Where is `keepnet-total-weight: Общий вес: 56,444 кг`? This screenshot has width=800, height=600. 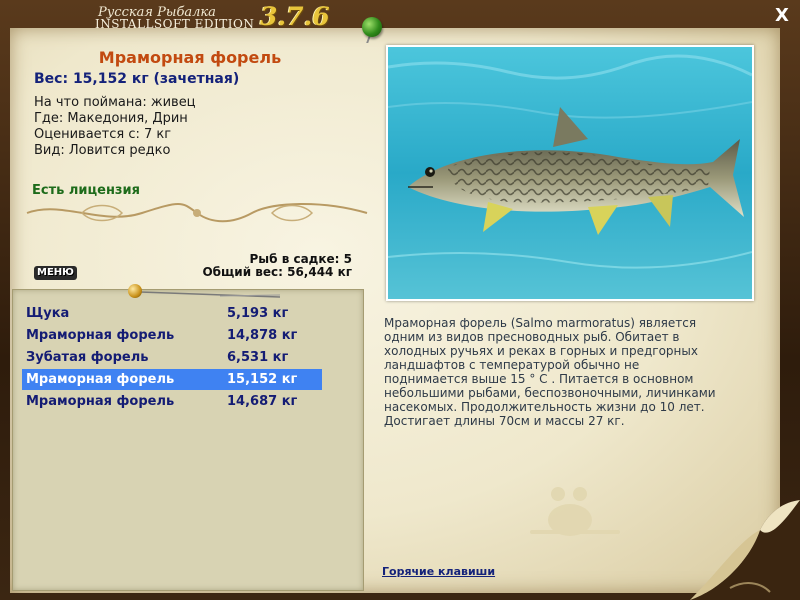 keepnet-total-weight: Общий вес: 56,444 кг is located at coordinates (277, 272).